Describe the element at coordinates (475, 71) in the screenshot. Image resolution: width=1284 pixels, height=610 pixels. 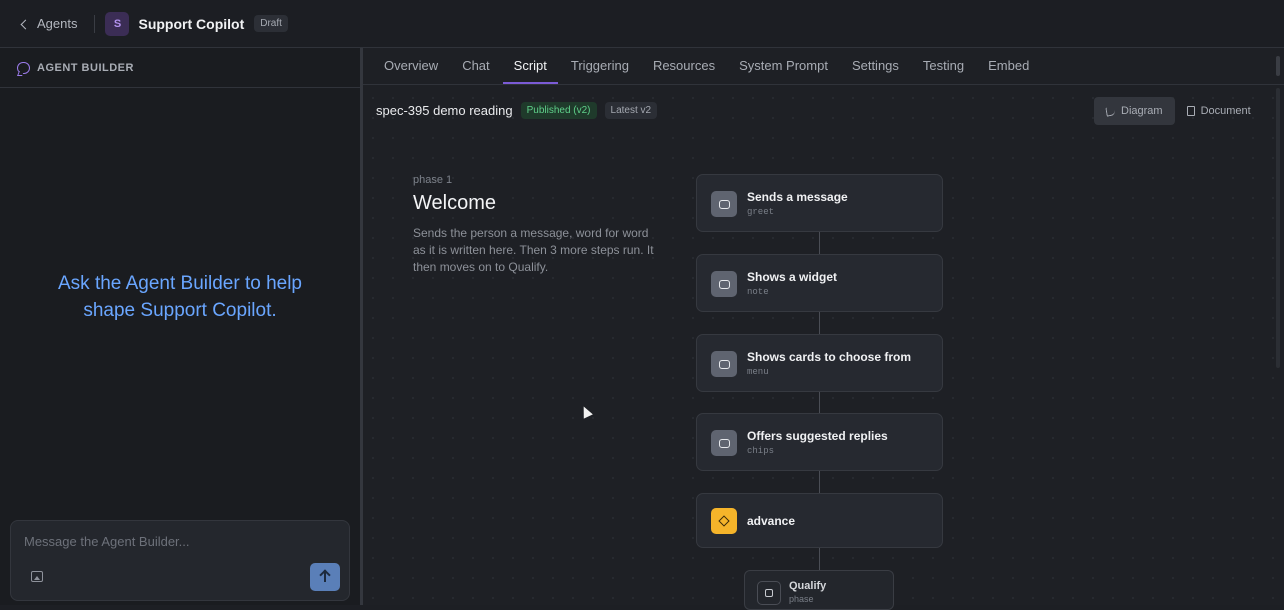
I see `tab-chat: Chat` at that location.